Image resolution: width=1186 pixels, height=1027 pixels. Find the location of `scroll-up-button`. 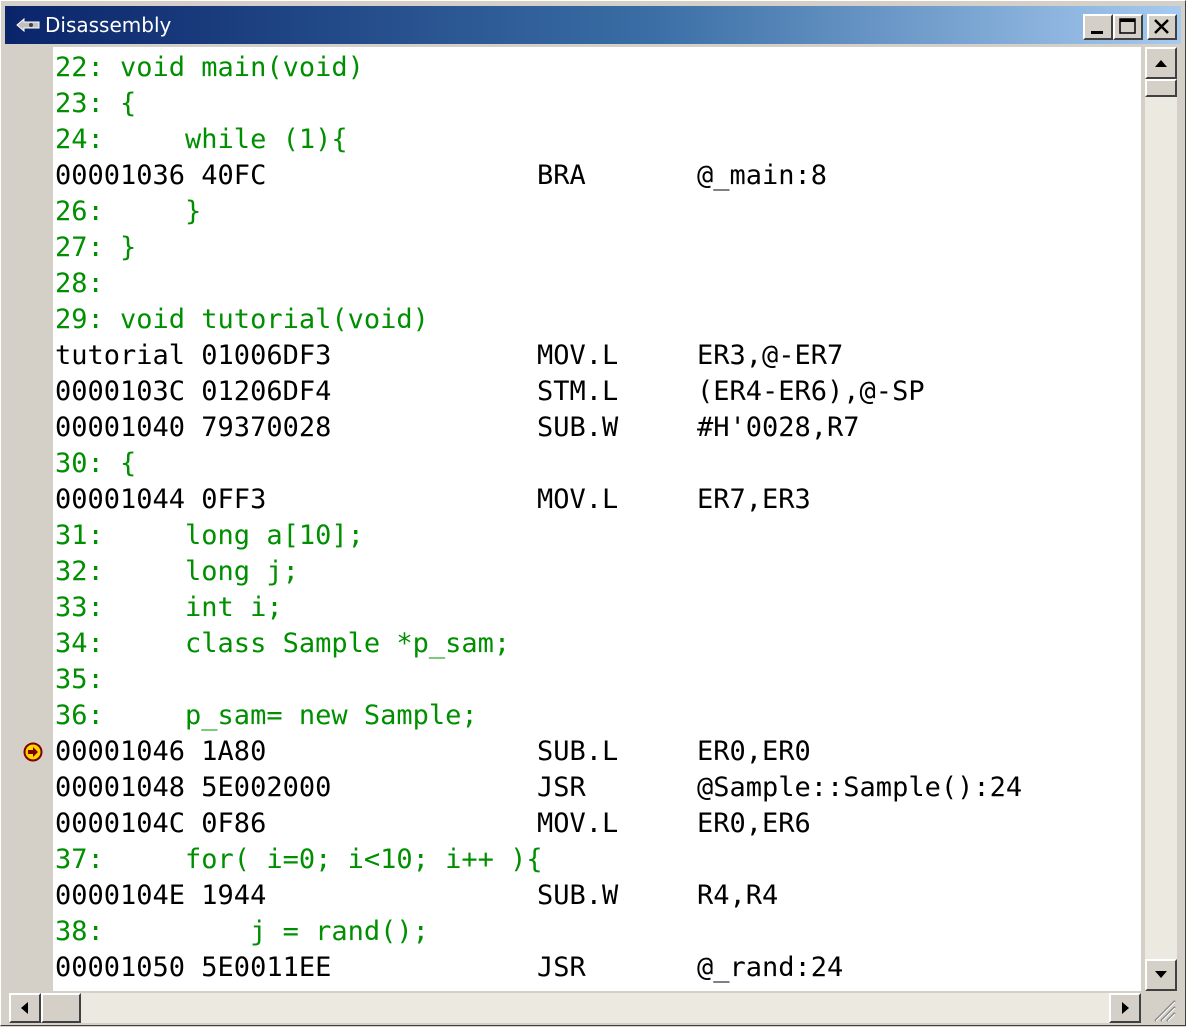

scroll-up-button is located at coordinates (1161, 63).